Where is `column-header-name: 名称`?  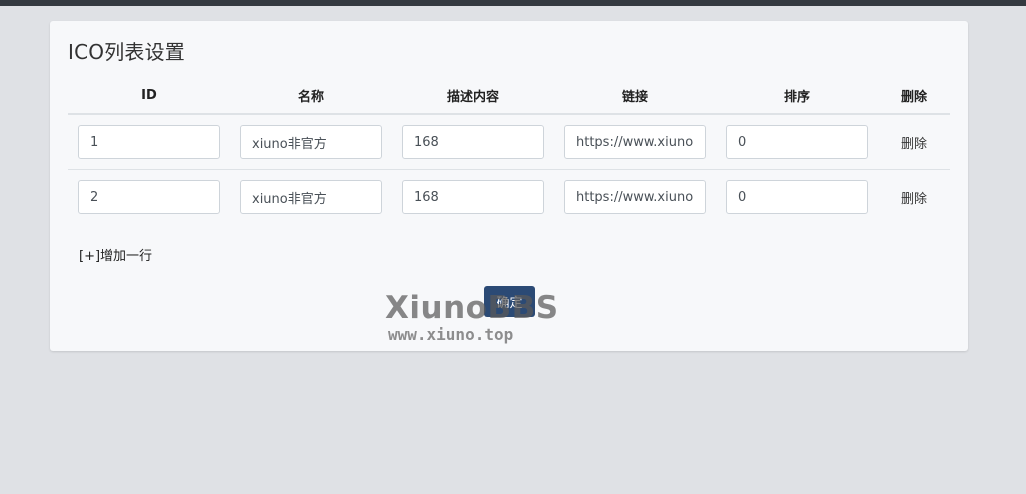
column-header-name: 名称 is located at coordinates (311, 96).